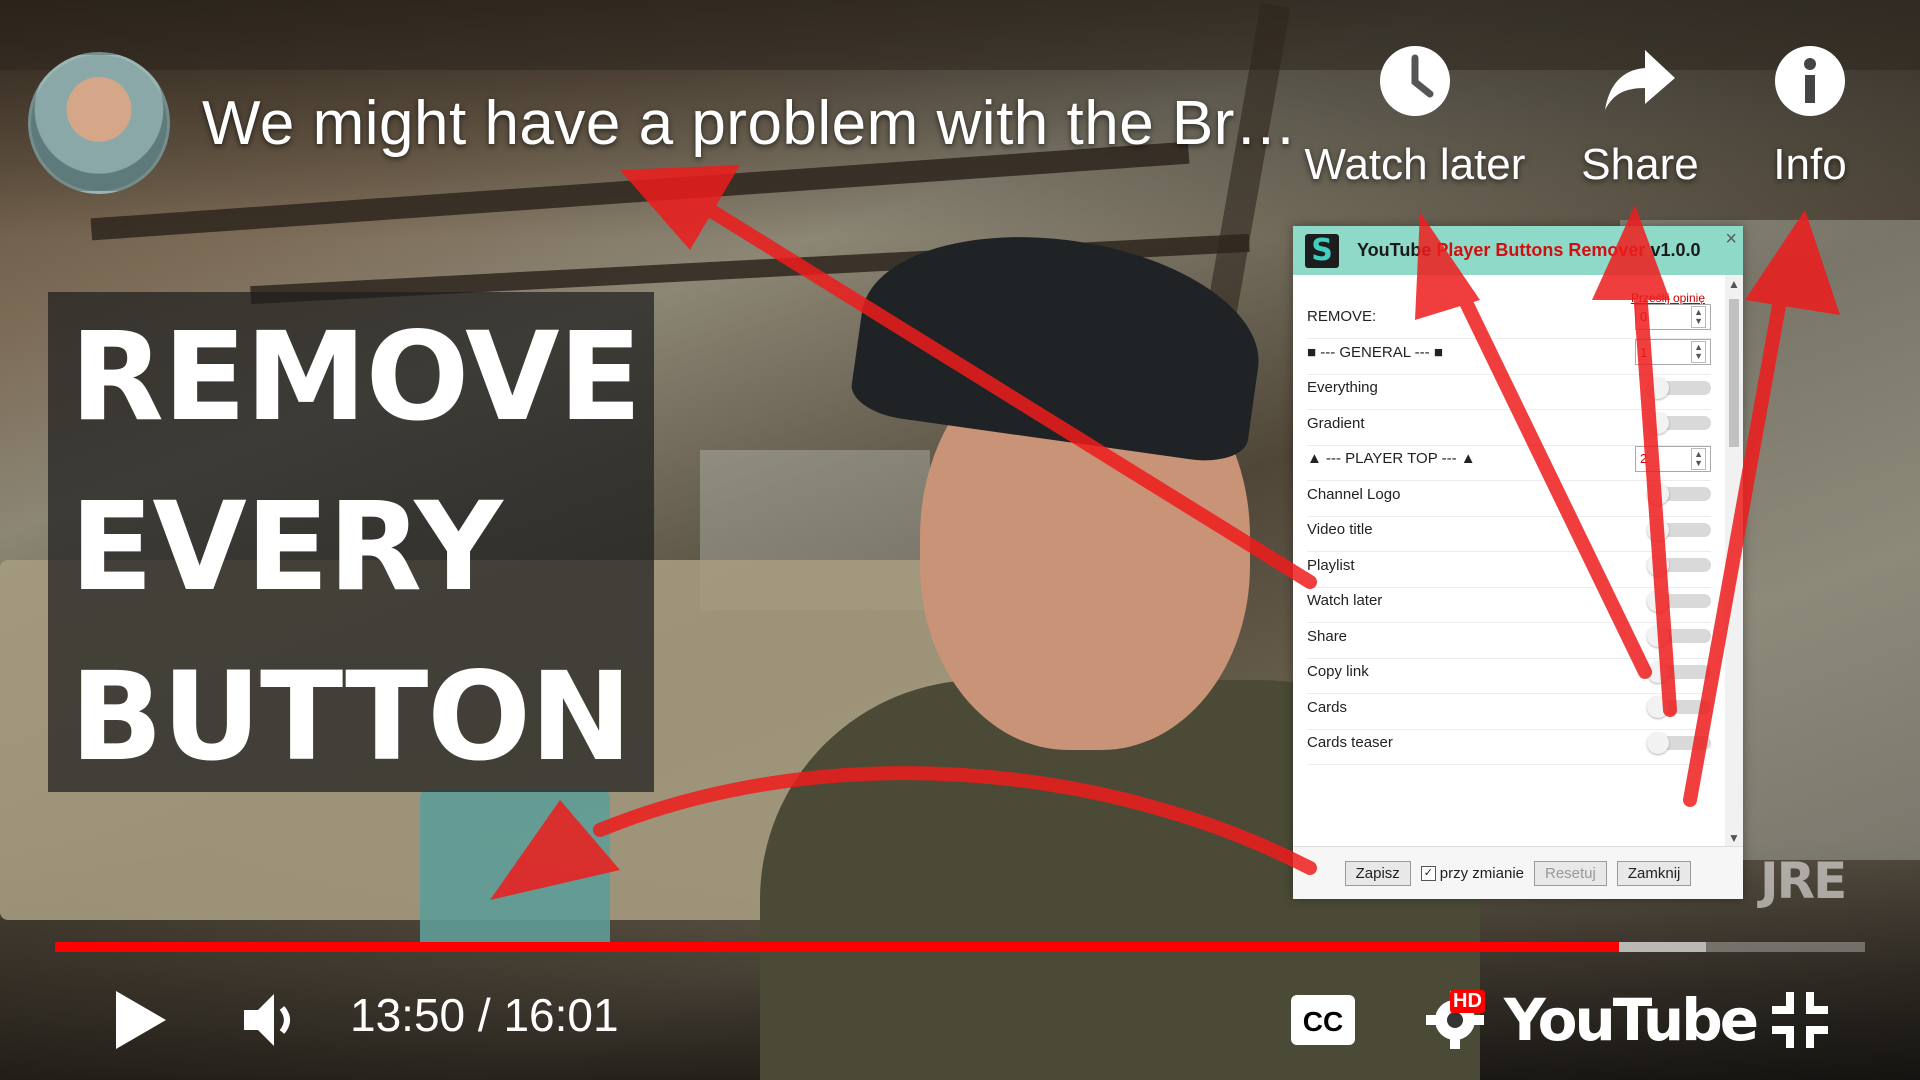 The width and height of the screenshot is (1920, 1080). I want to click on play-button, so click(140, 1020).